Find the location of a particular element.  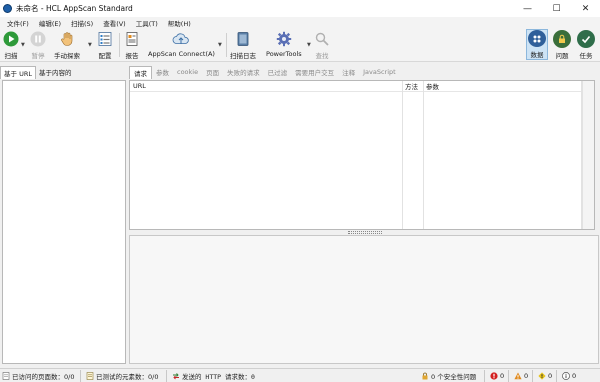

scan-label: 扫描 is located at coordinates (11, 56).